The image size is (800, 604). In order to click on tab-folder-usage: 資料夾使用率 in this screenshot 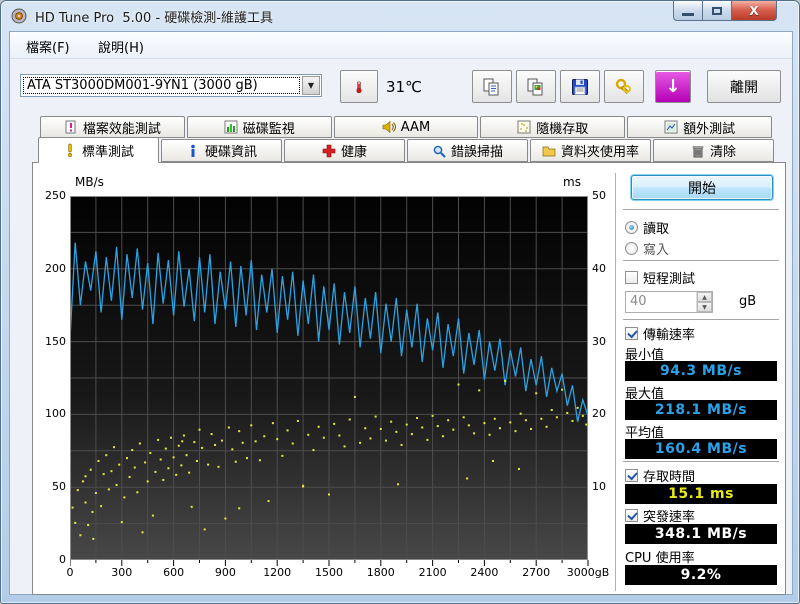, I will do `click(590, 150)`.